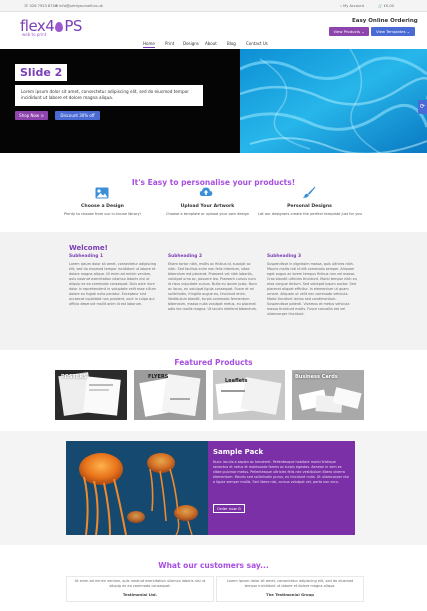 This screenshot has height=611, width=427. What do you see at coordinates (238, 452) in the screenshot?
I see `sample-pack-title: Sample Pack` at bounding box center [238, 452].